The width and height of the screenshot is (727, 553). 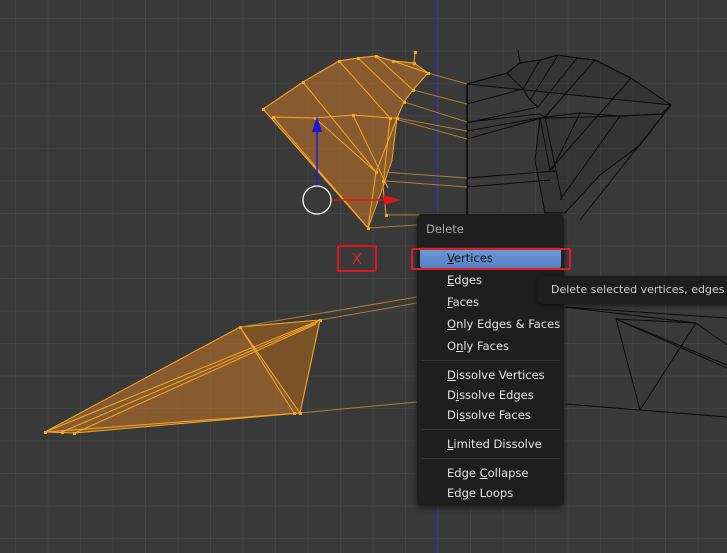 I want to click on menu-item-label: Dissolve Faces, so click(x=489, y=415).